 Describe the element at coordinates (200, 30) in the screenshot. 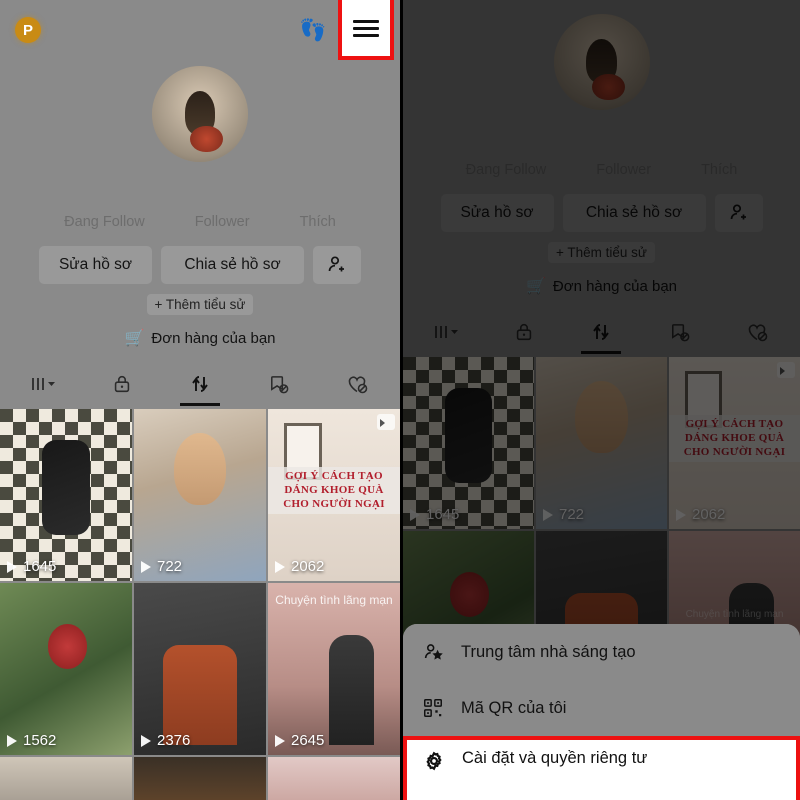

I see `app-header: P 👣` at that location.